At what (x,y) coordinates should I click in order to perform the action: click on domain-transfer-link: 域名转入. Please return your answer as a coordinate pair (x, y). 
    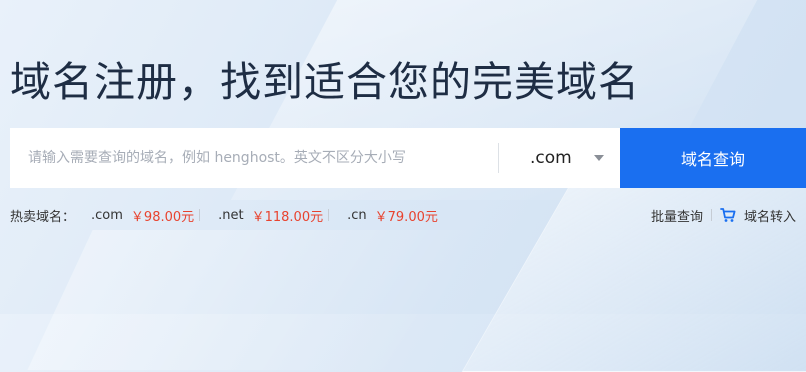
    Looking at the image, I should click on (770, 215).